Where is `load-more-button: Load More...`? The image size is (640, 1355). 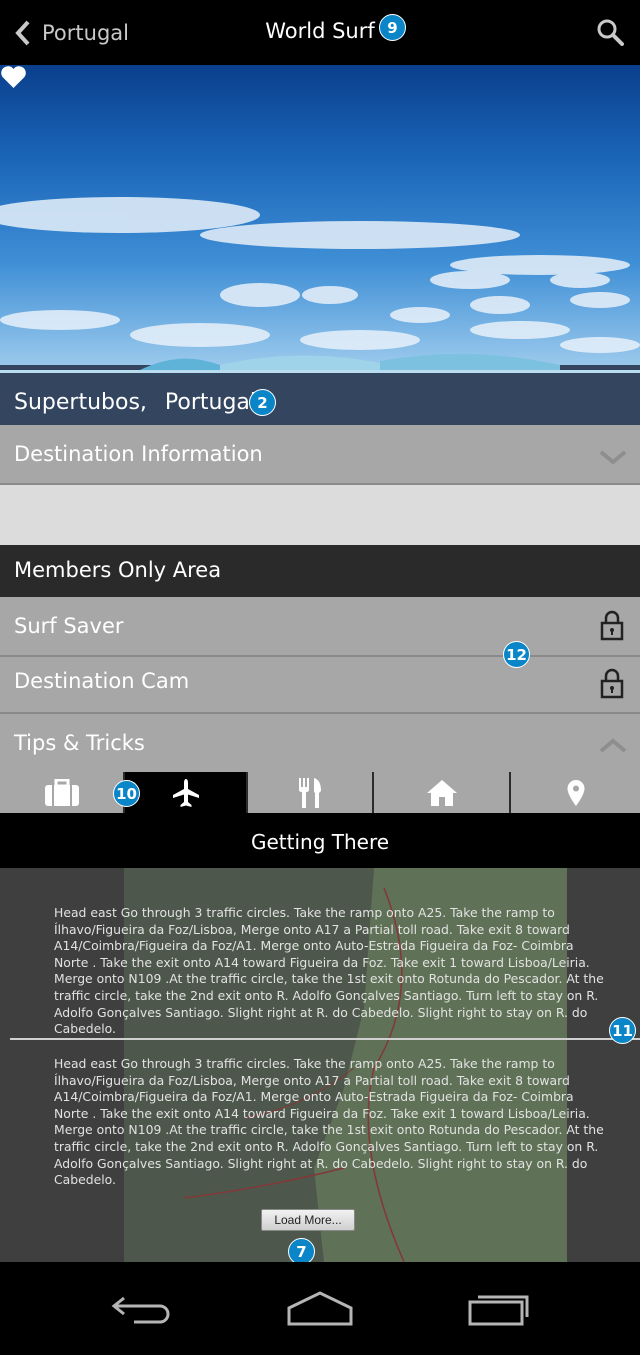 load-more-button: Load More... is located at coordinates (308, 1220).